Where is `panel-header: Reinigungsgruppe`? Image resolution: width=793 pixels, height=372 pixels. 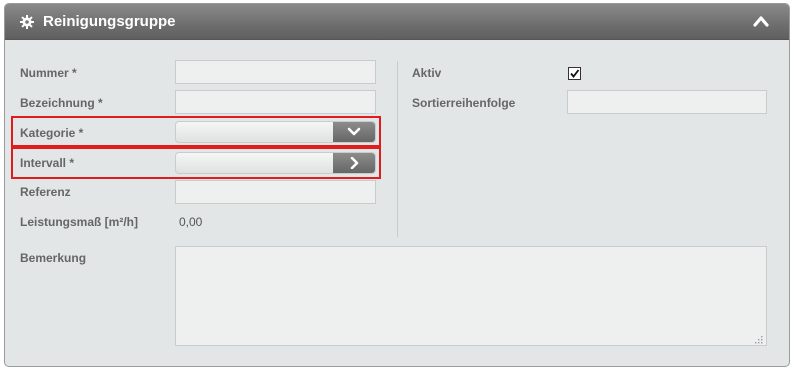 panel-header: Reinigungsgruppe is located at coordinates (397, 22).